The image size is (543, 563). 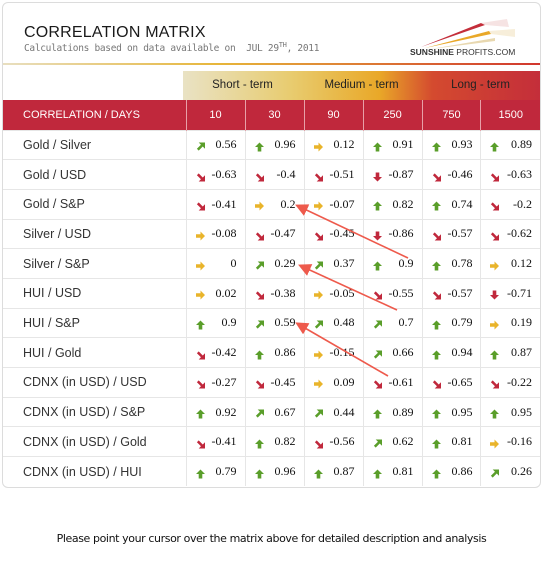 I want to click on correlation-cell: 0.67, so click(x=274, y=411).